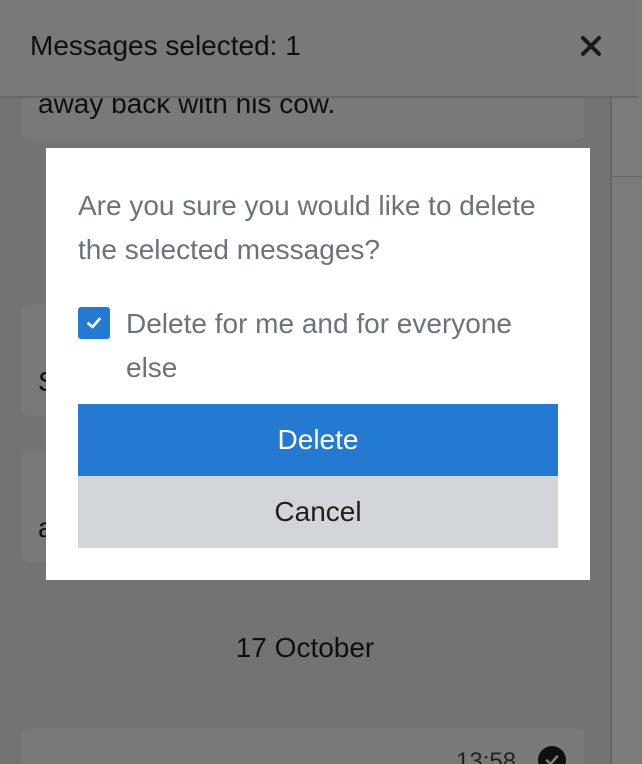 This screenshot has height=764, width=642. I want to click on delete-for-everyone-checkbox, so click(94, 323).